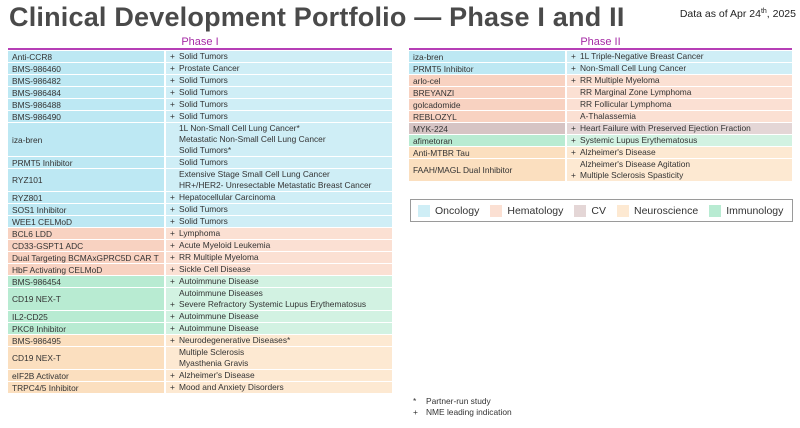  I want to click on indication-list: + Non-Small Cell Lung Cancer, so click(679, 68).